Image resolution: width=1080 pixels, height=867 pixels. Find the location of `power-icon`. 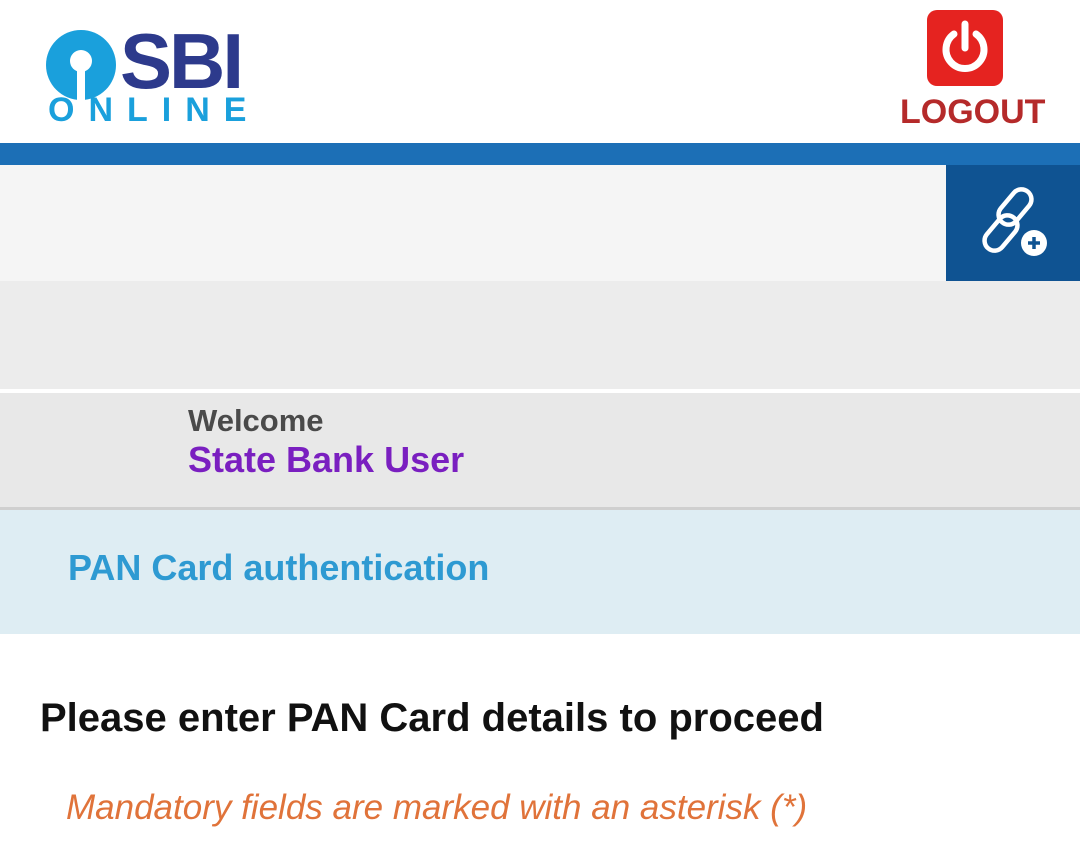

power-icon is located at coordinates (965, 48).